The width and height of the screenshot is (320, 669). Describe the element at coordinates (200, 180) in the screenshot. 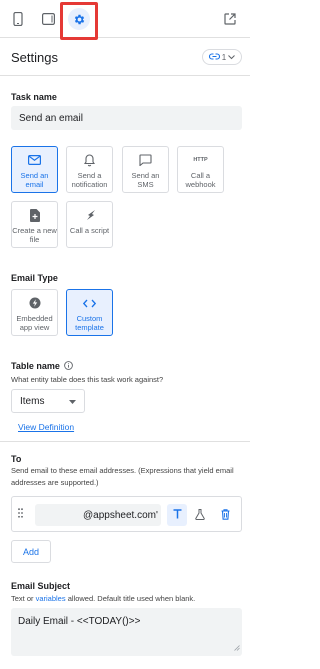

I see `task-type-label: Call a webhook` at that location.